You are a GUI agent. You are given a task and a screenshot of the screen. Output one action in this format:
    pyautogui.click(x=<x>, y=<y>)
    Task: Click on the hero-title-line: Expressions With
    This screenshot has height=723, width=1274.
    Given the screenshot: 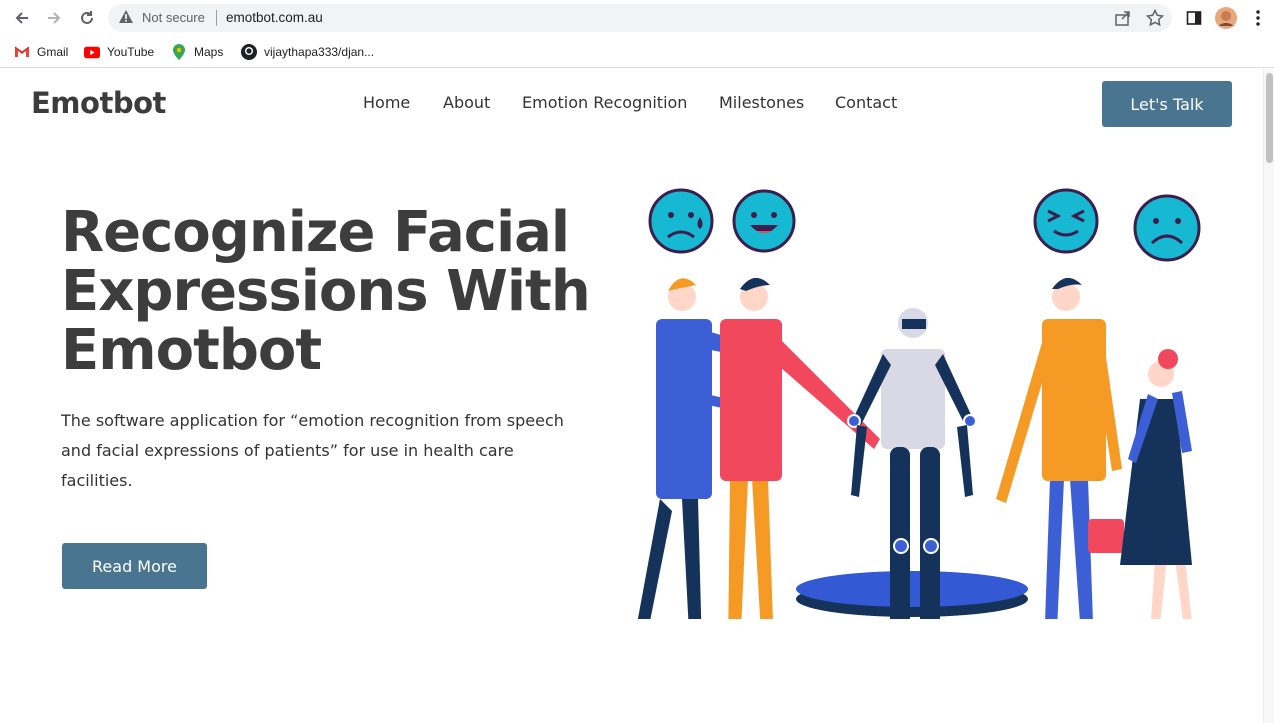 What is the action you would take?
    pyautogui.click(x=326, y=291)
    